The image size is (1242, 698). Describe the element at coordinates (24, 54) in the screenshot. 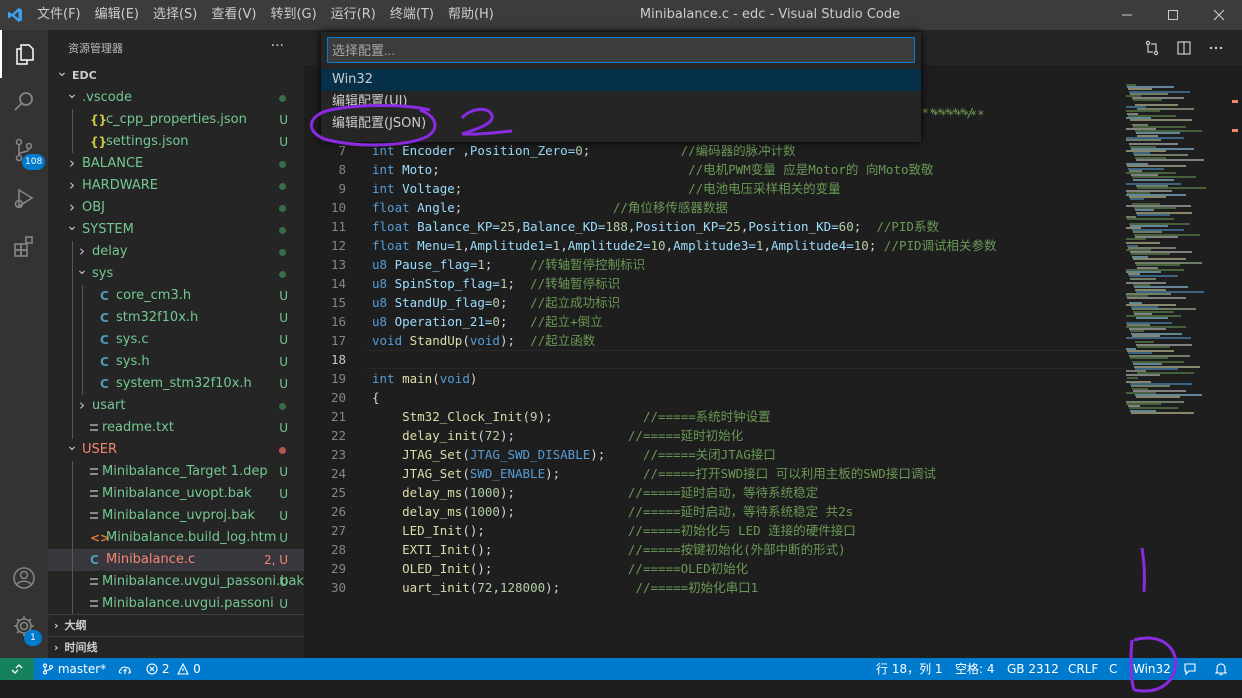

I see `files-icon` at that location.